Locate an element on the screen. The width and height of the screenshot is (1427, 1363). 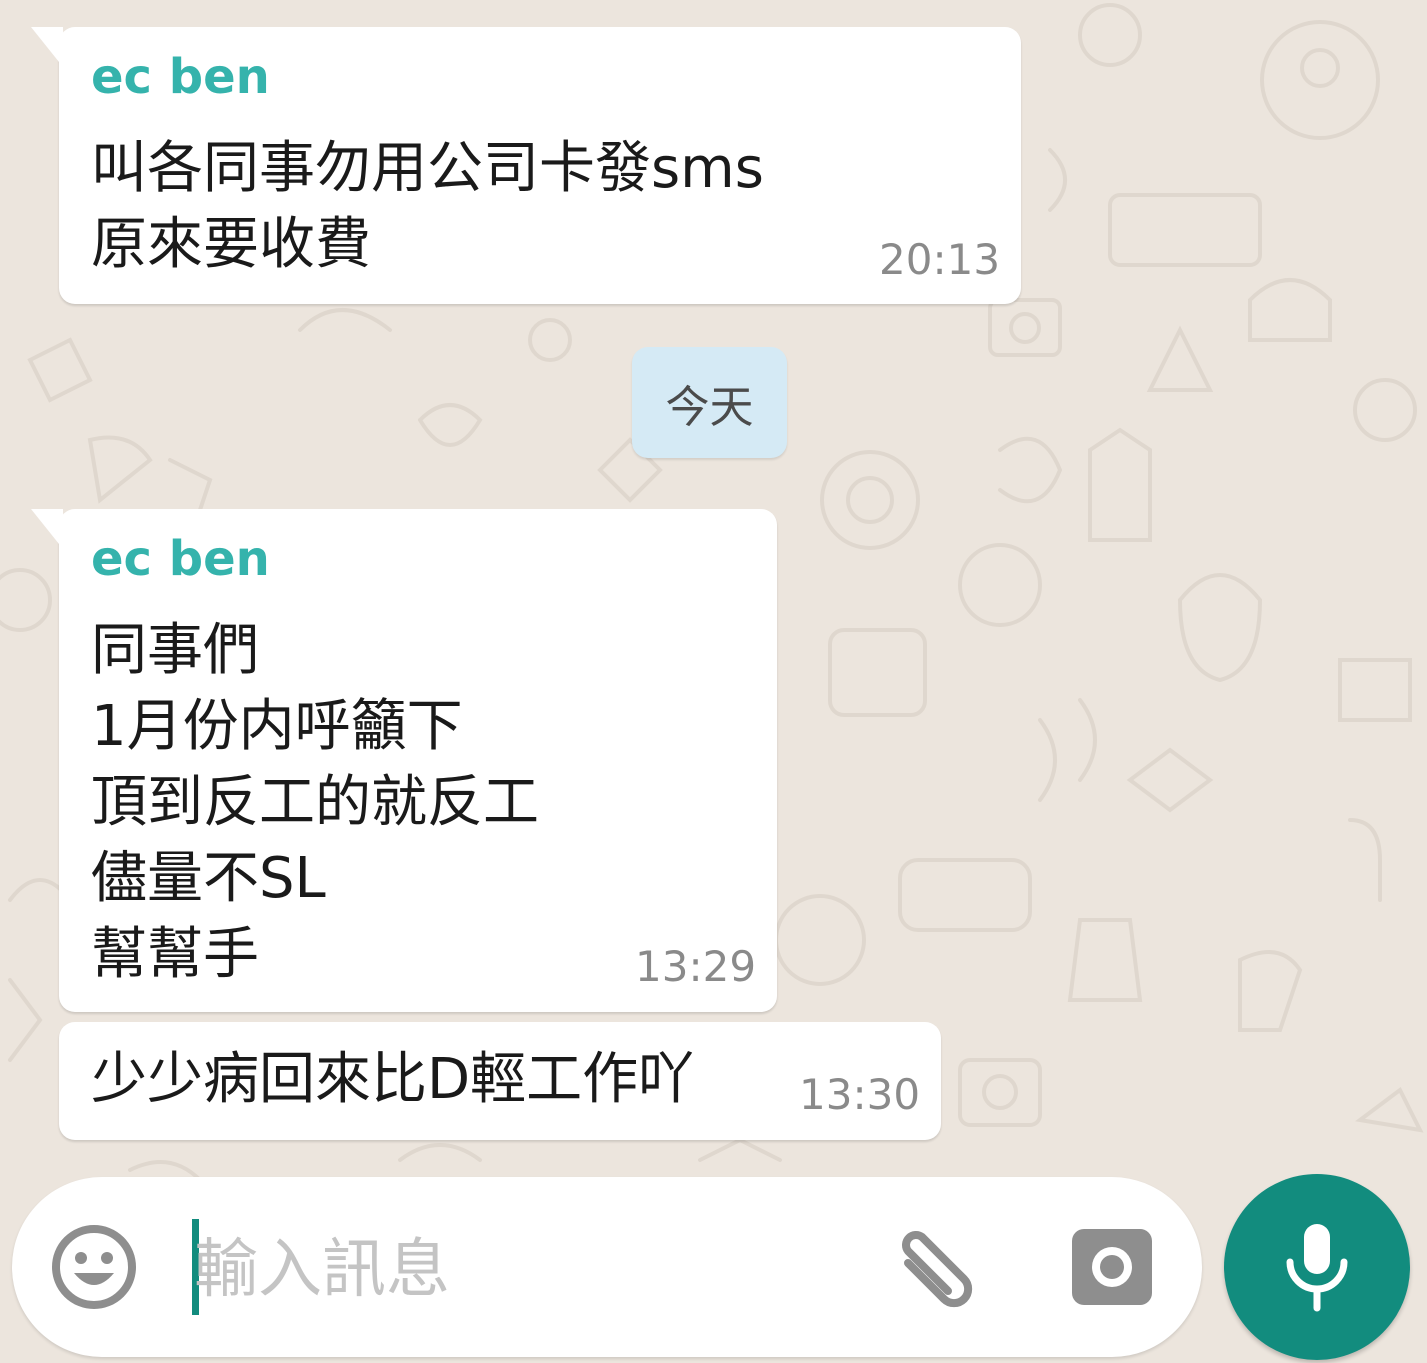
attach-button is located at coordinates (936, 1271).